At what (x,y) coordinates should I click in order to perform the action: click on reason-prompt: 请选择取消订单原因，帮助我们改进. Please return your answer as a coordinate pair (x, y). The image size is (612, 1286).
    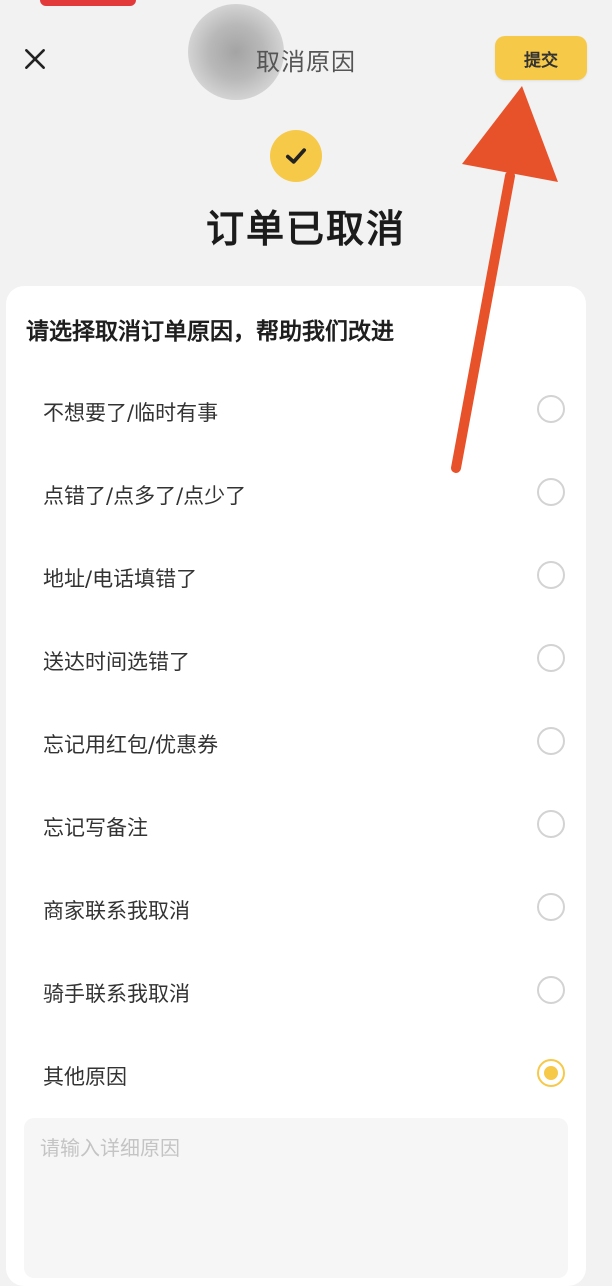
    Looking at the image, I should click on (210, 332).